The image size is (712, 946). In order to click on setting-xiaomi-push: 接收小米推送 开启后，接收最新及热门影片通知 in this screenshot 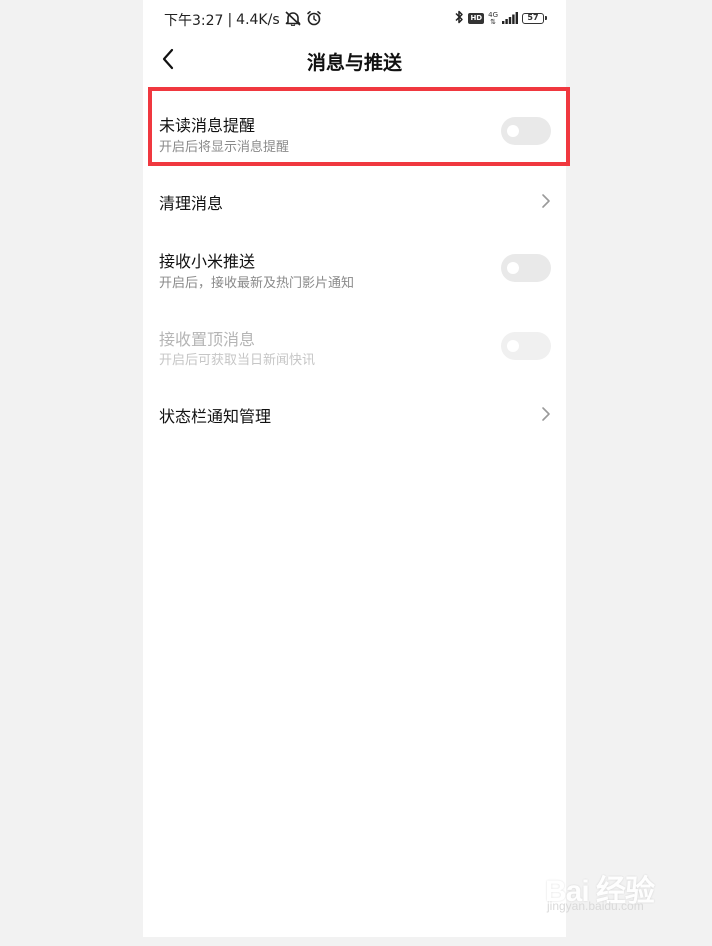, I will do `click(354, 268)`.